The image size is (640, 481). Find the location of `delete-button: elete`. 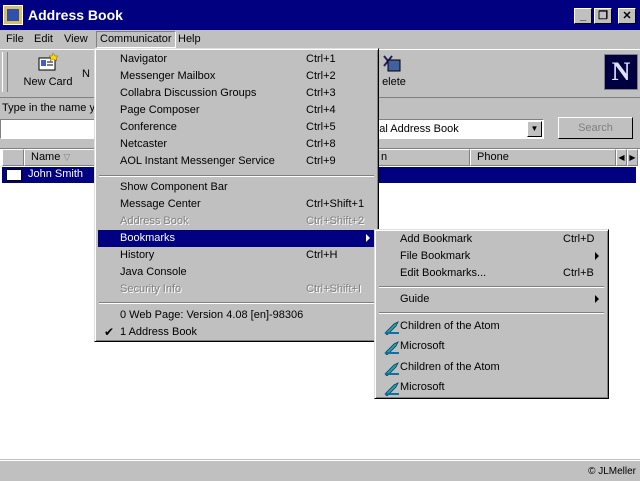

delete-button: elete is located at coordinates (394, 70).